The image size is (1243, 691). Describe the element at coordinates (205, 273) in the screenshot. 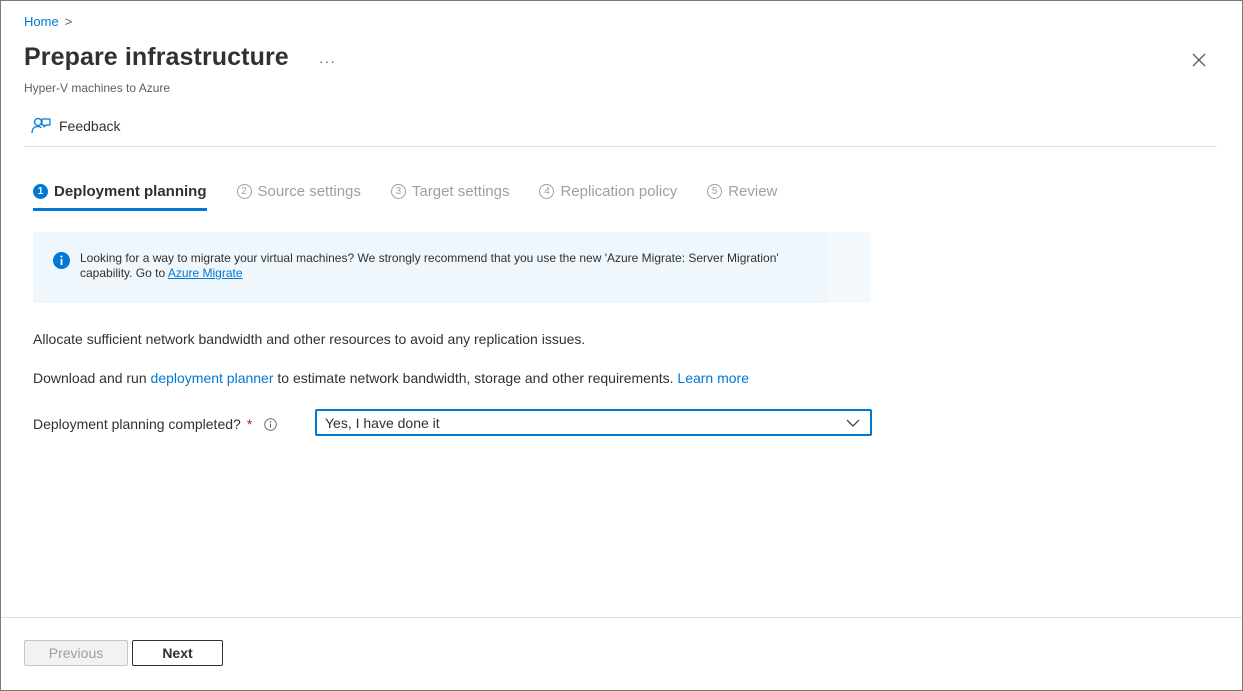

I see `azure-migrate-link: Azure Migrate` at that location.